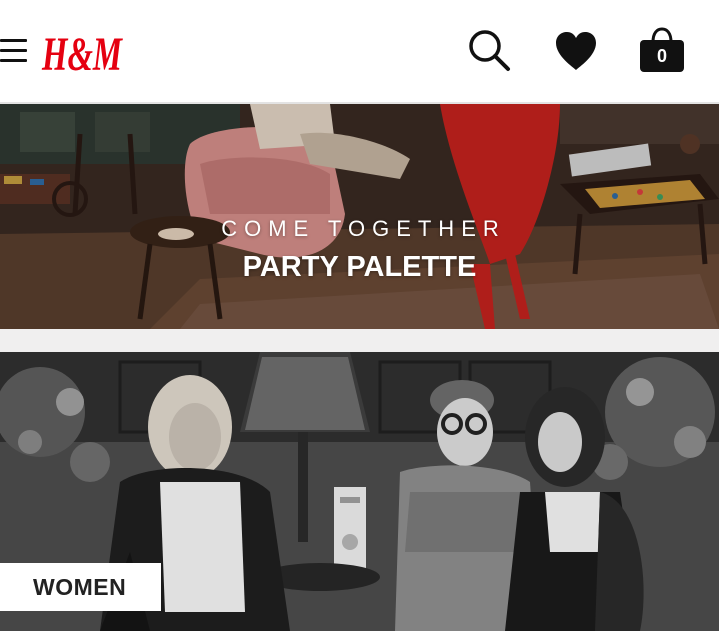 This screenshot has height=631, width=719. I want to click on hamburger-menu-icon, so click(15, 51).